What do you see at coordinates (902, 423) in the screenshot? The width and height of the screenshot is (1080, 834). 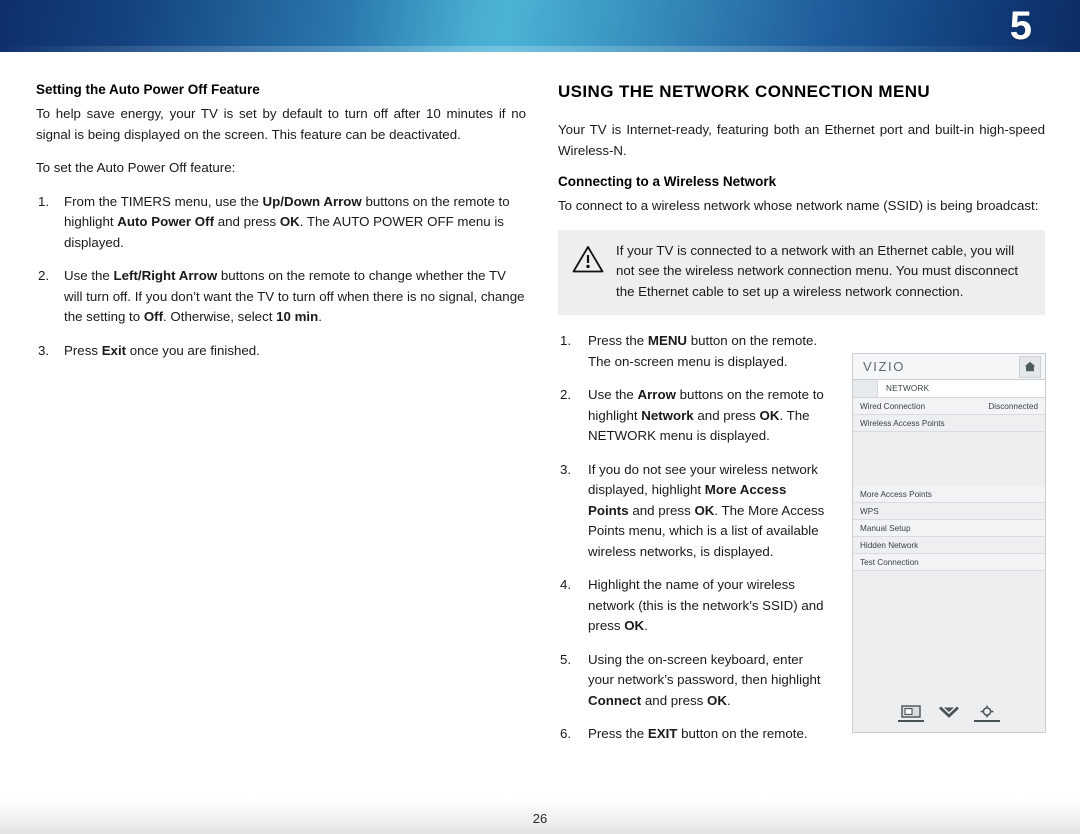 I see `tv-menu-row-label: Wireless Access Points` at bounding box center [902, 423].